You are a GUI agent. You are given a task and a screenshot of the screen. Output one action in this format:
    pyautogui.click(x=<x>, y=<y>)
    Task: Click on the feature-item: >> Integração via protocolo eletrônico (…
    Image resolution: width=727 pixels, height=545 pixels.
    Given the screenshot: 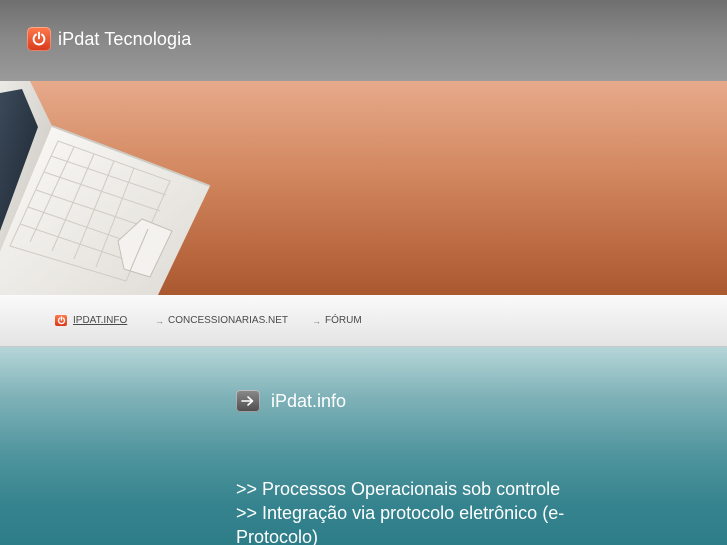 What is the action you would take?
    pyautogui.click(x=400, y=524)
    